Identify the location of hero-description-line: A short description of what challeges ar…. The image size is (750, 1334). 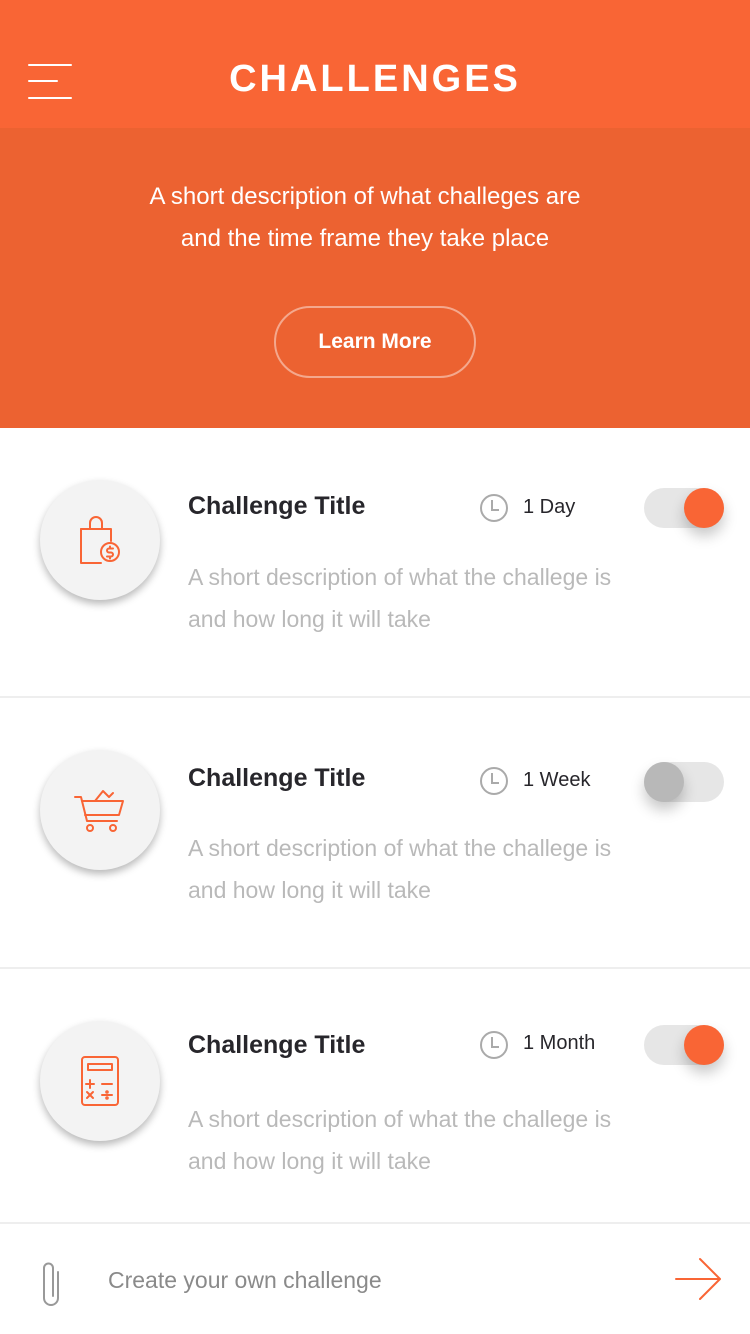
(365, 196).